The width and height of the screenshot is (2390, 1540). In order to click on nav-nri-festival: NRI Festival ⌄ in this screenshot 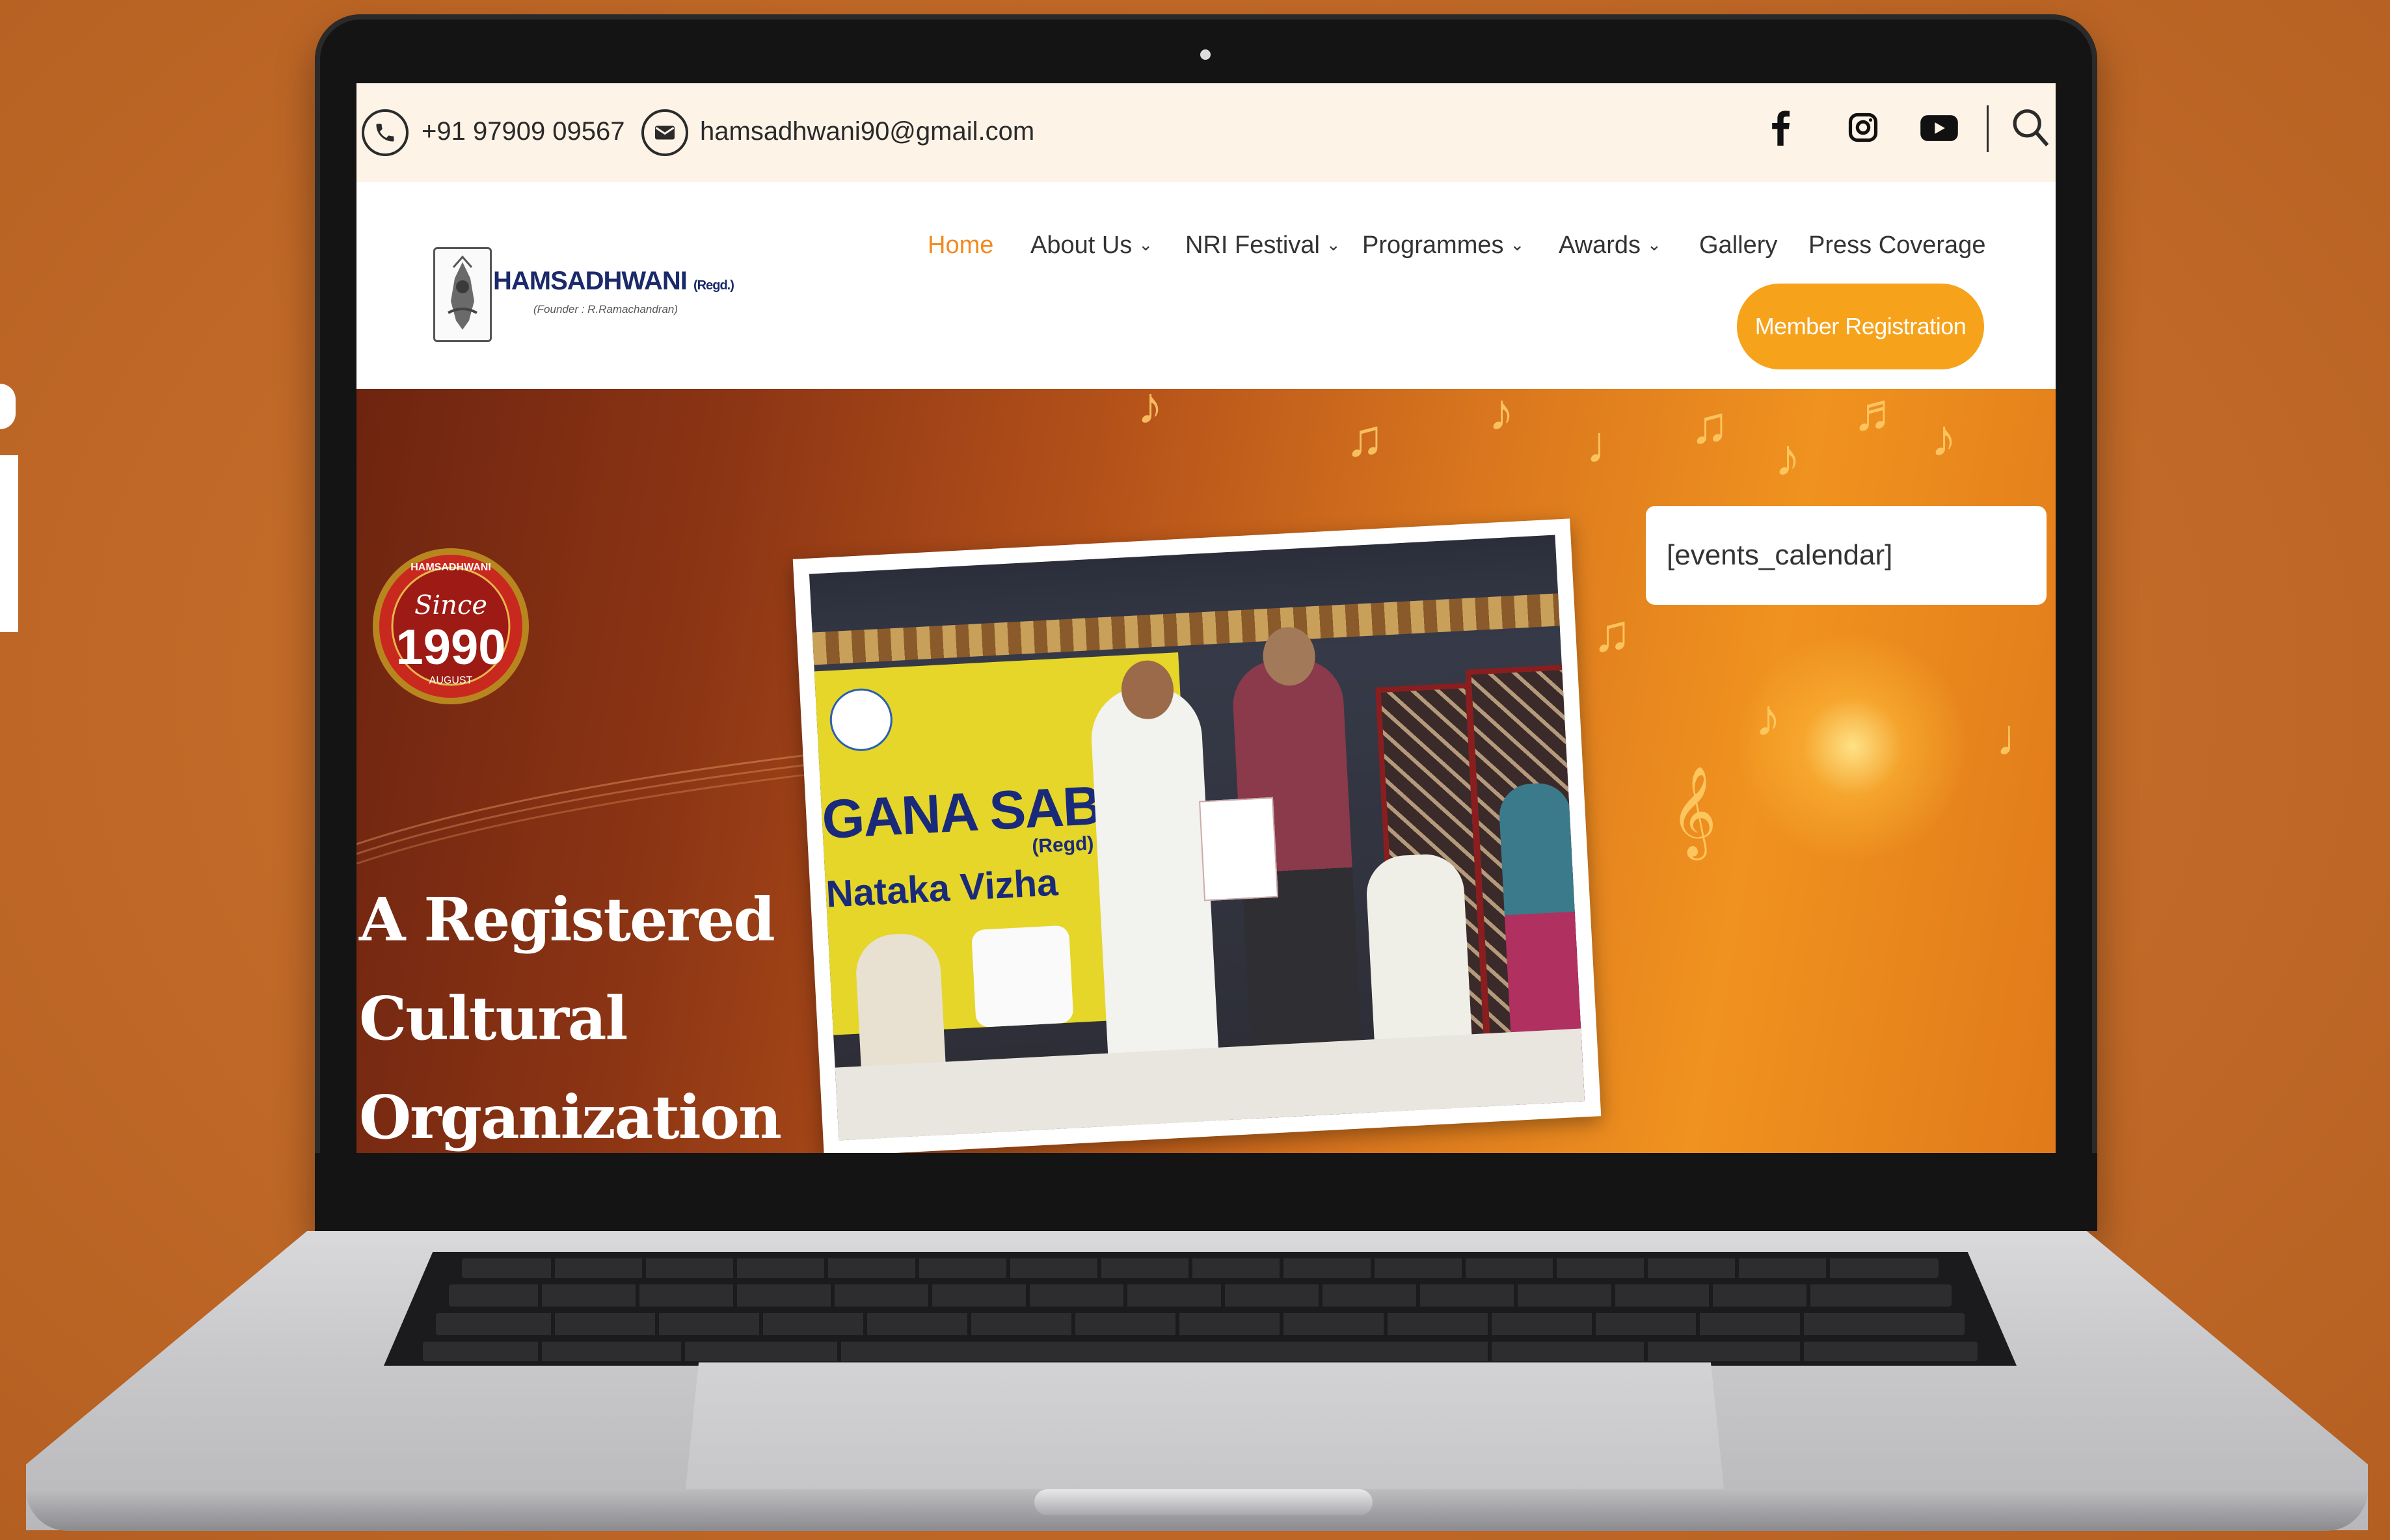, I will do `click(1263, 246)`.